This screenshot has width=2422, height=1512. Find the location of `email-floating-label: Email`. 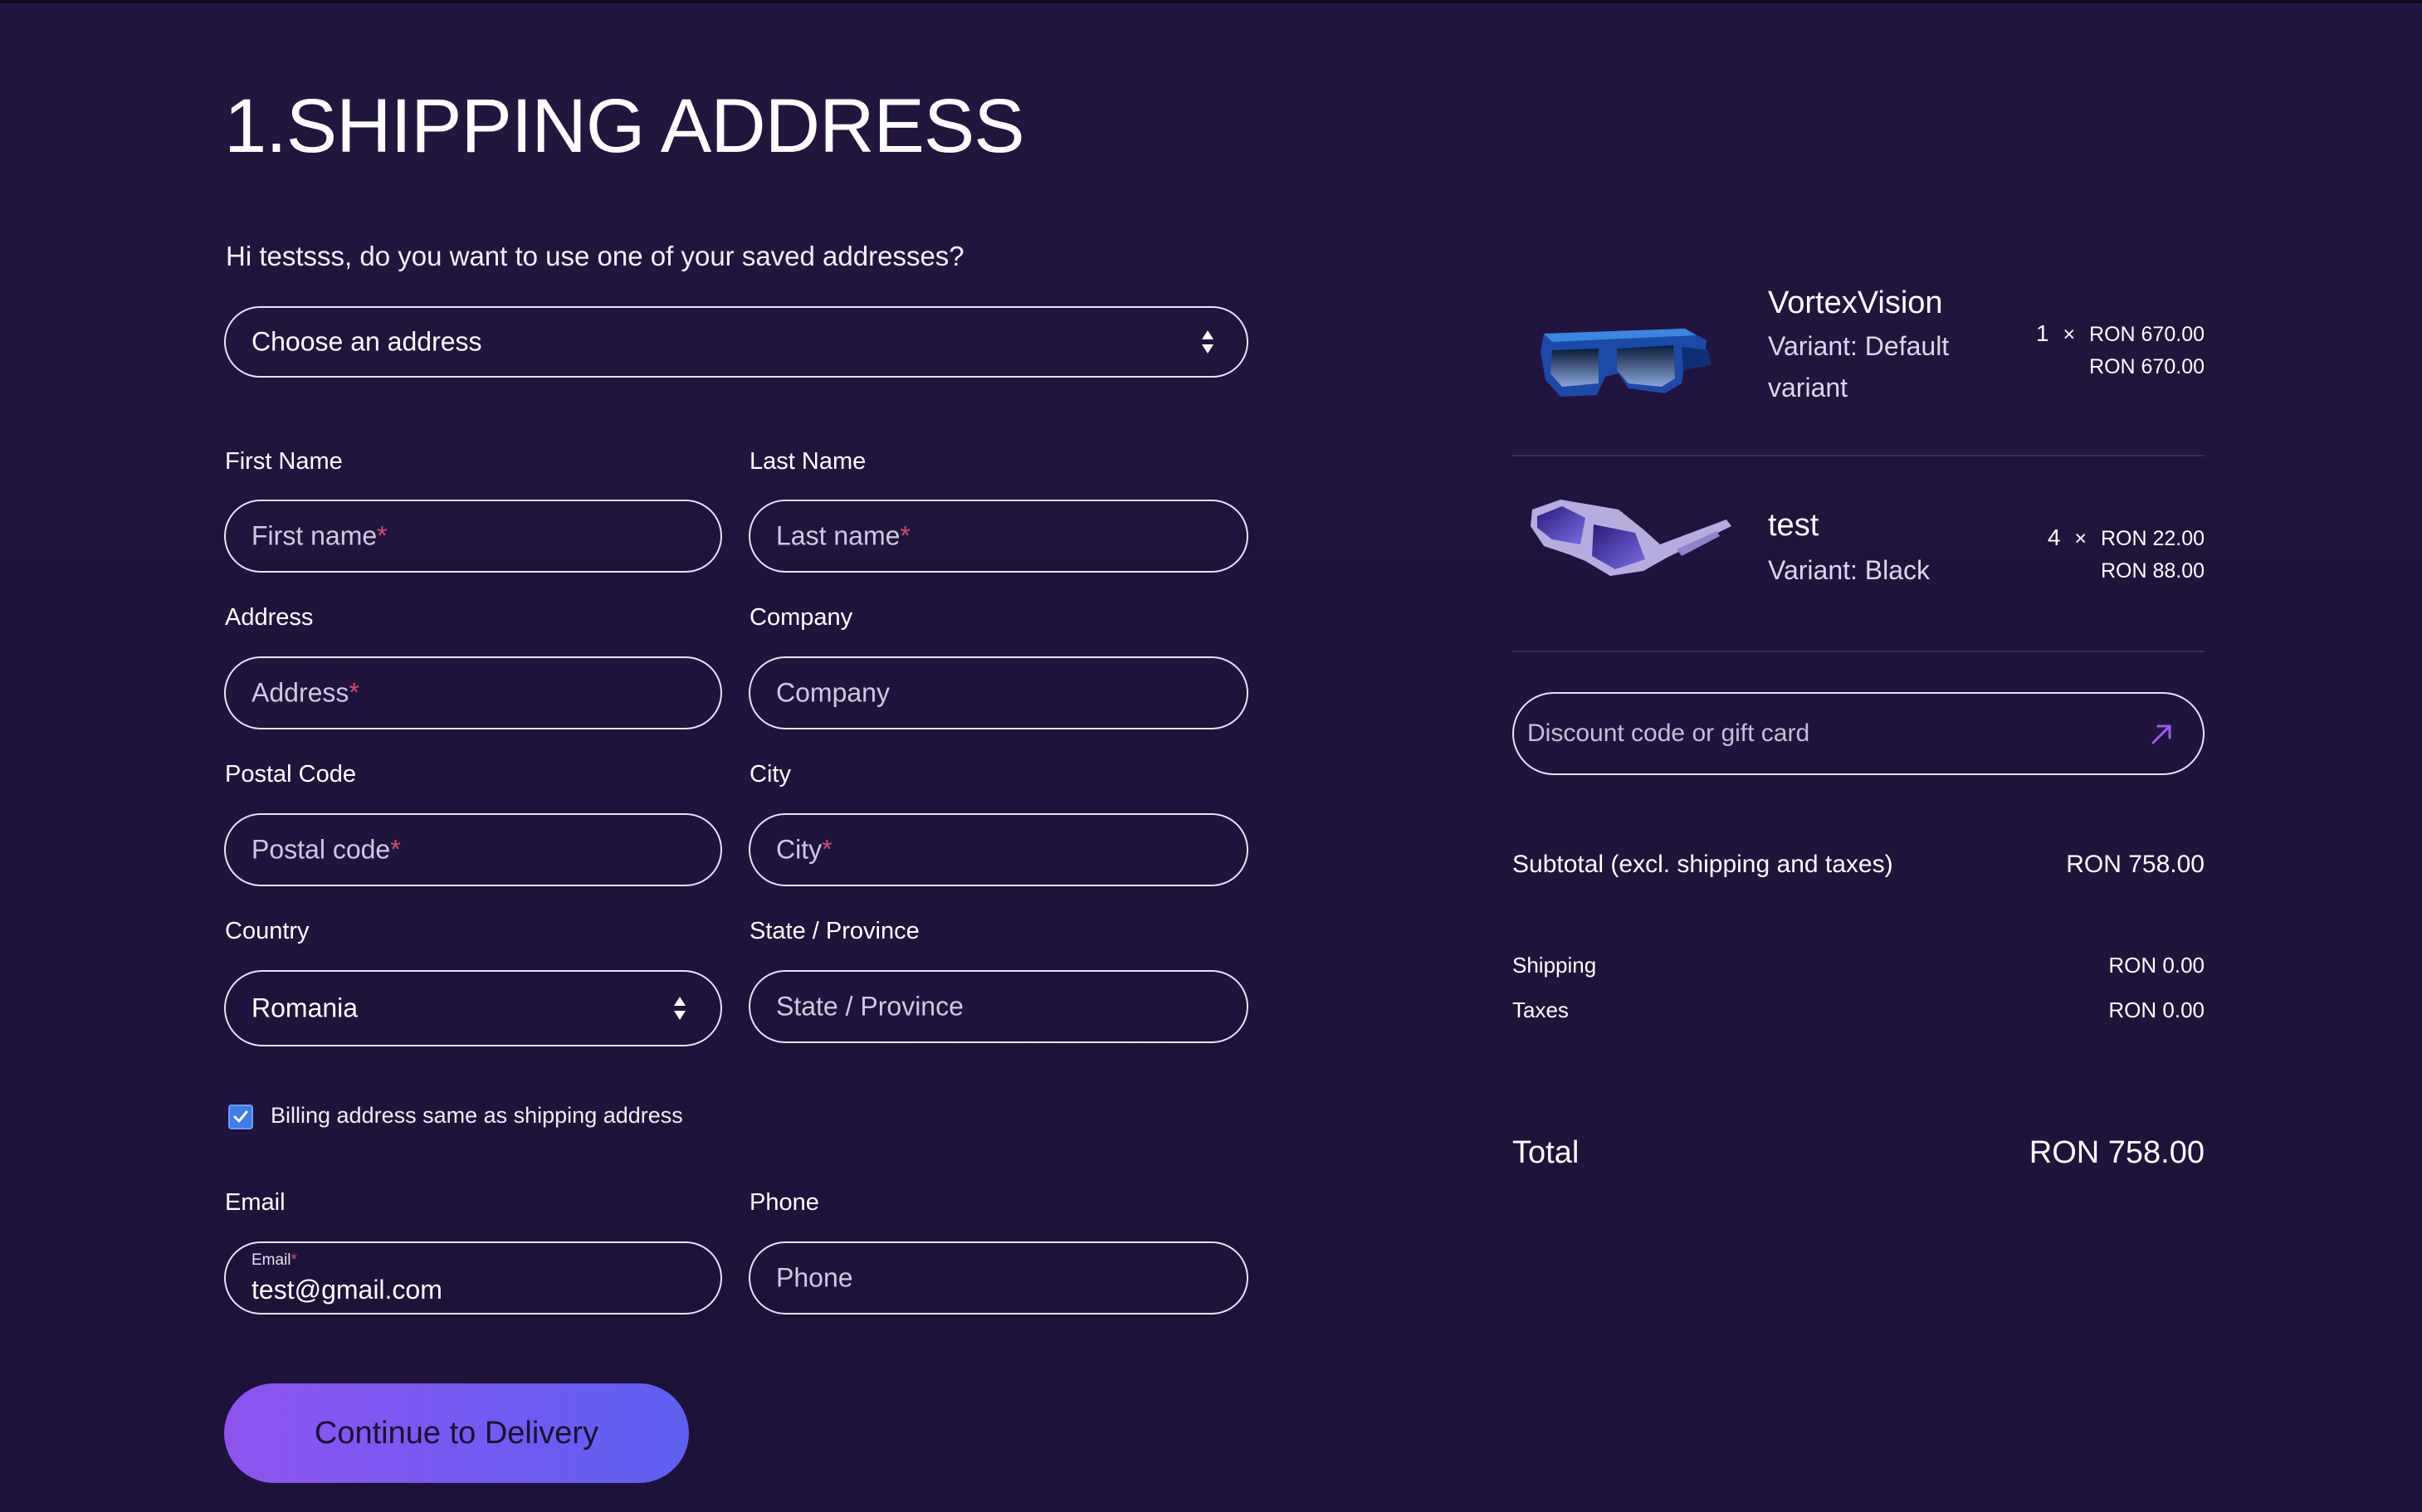

email-floating-label: Email is located at coordinates (271, 1260).